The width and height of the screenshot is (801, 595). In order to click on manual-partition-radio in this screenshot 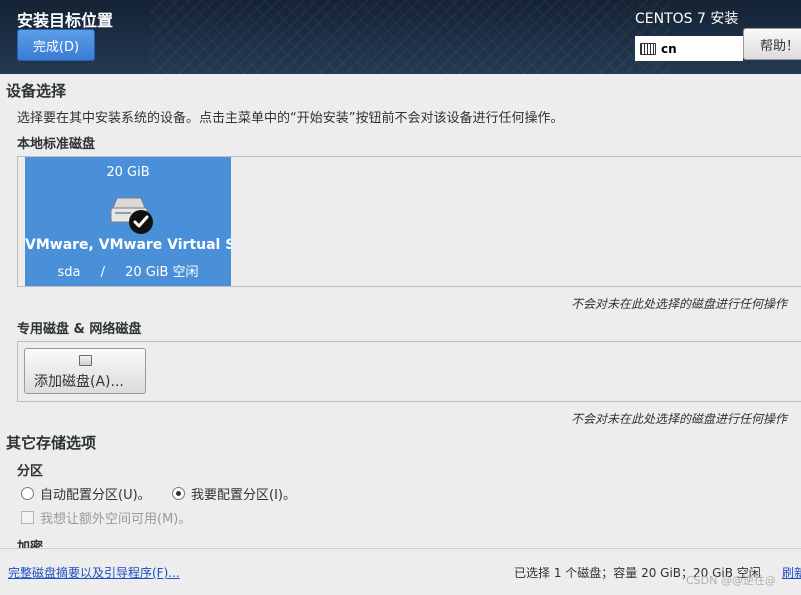, I will do `click(178, 493)`.